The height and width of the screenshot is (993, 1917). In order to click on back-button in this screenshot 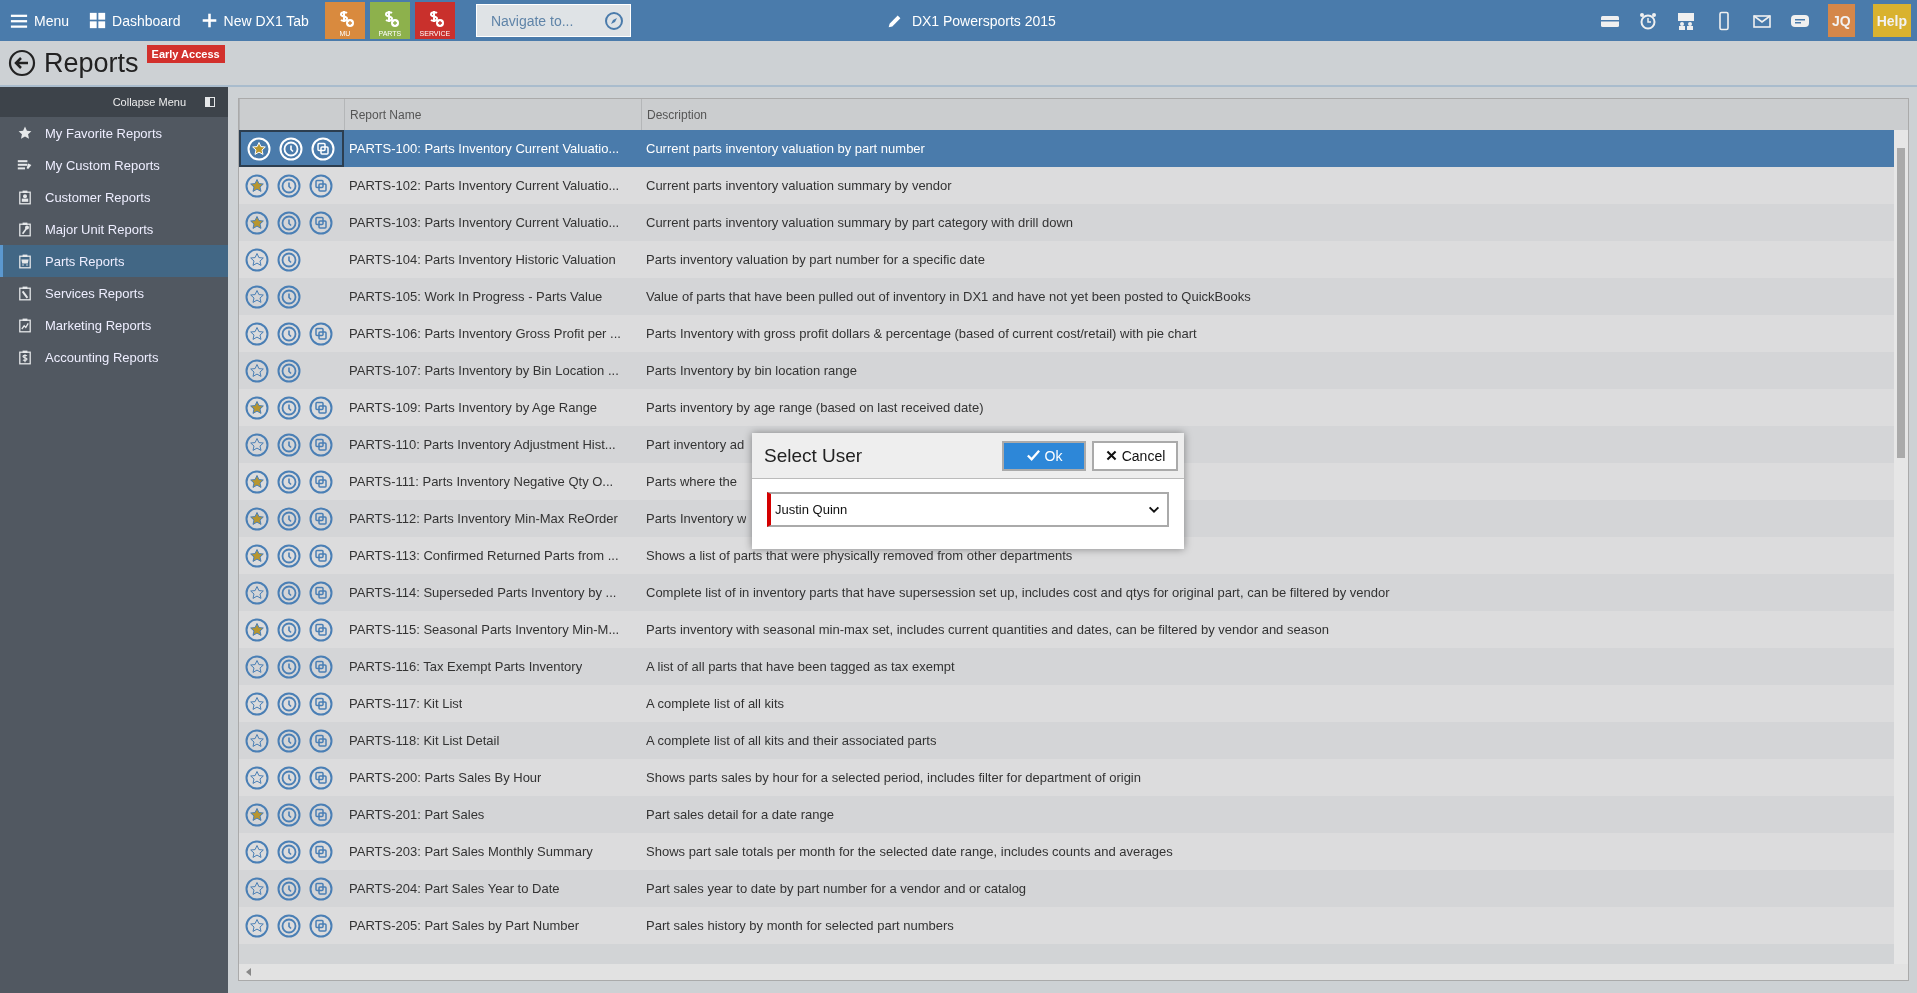, I will do `click(22, 63)`.